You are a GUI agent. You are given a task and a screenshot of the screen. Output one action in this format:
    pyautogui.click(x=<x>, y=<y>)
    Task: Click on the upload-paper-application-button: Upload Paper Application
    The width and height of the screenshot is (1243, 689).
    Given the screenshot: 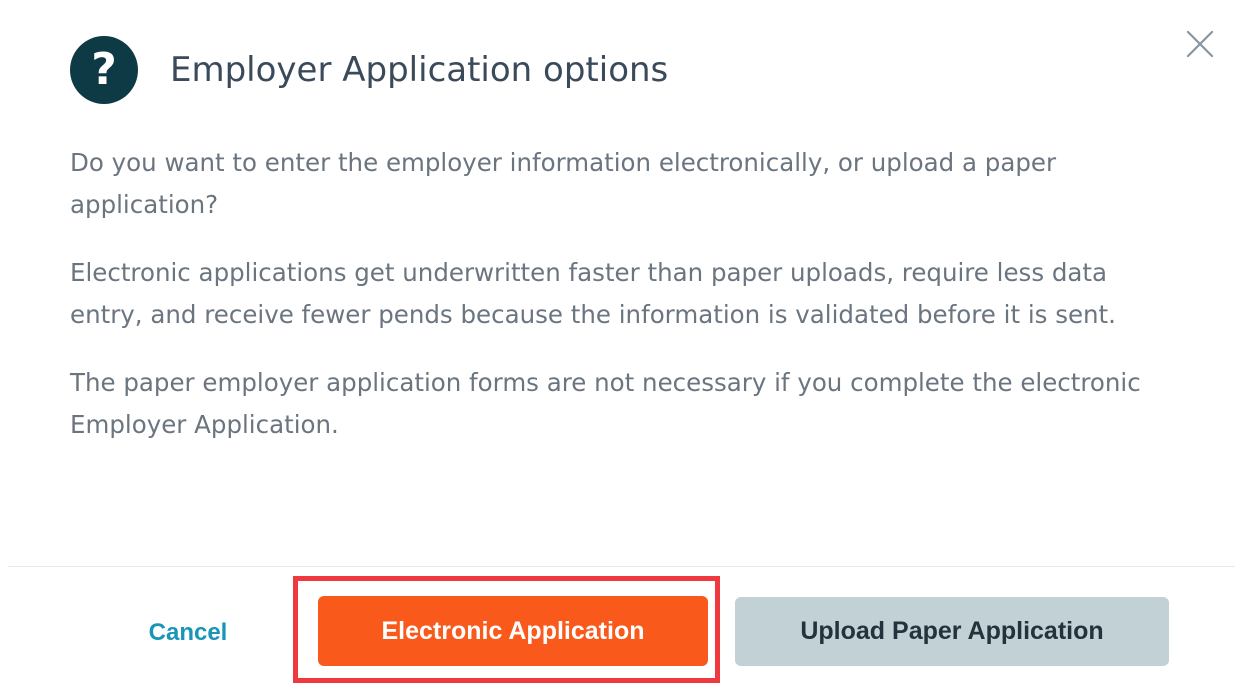 What is the action you would take?
    pyautogui.click(x=952, y=631)
    